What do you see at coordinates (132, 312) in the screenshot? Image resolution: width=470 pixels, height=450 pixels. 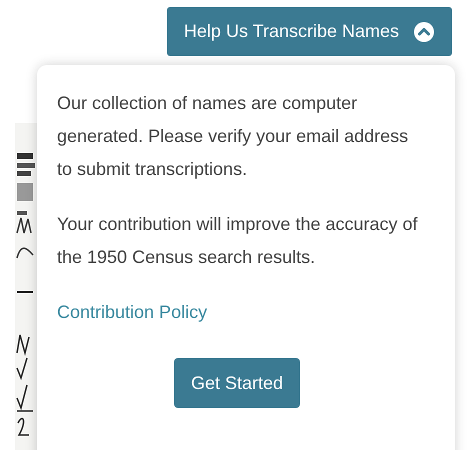 I see `contribution-policy-link: Contribution Policy` at bounding box center [132, 312].